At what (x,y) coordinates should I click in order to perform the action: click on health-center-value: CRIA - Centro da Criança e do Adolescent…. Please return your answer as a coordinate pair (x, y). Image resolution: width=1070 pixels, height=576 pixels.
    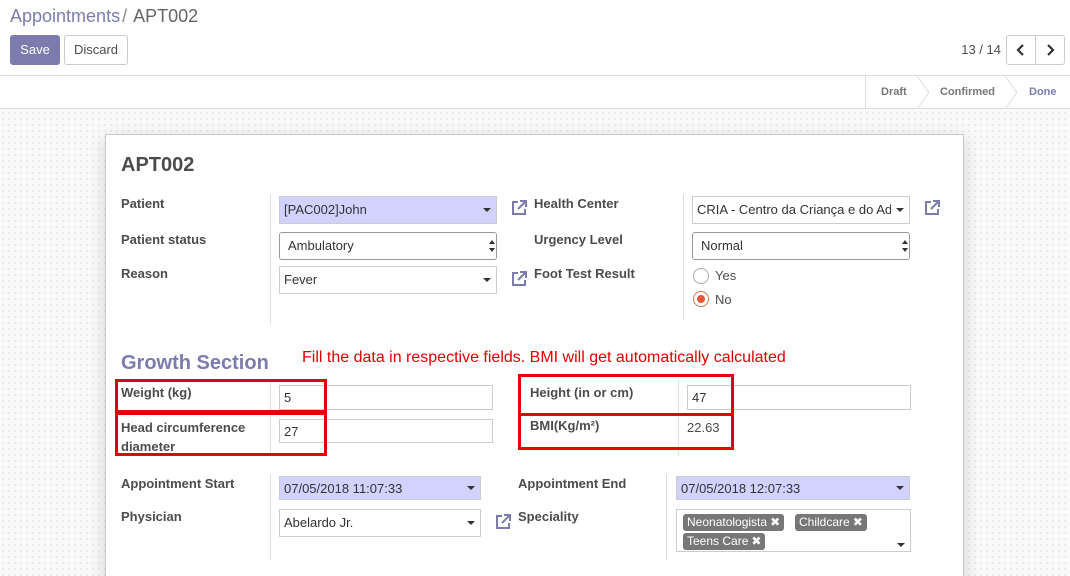
    Looking at the image, I should click on (794, 209).